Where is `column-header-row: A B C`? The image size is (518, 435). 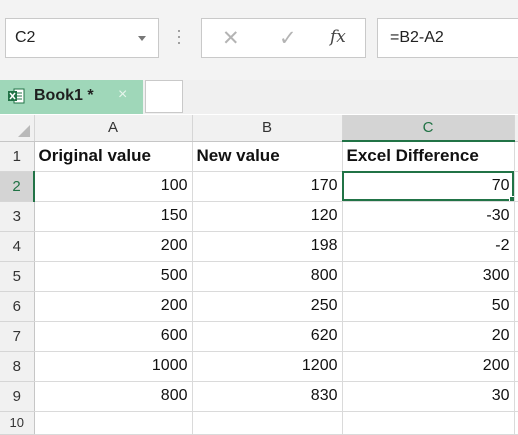 column-header-row: A B C is located at coordinates (259, 128).